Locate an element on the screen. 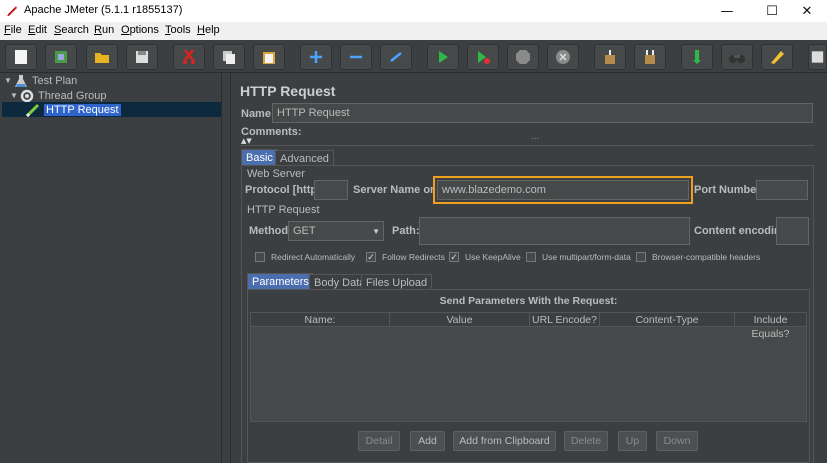 This screenshot has width=827, height=463. follow-redirects-checkbox: ✓ Follow Redirects is located at coordinates (405, 257).